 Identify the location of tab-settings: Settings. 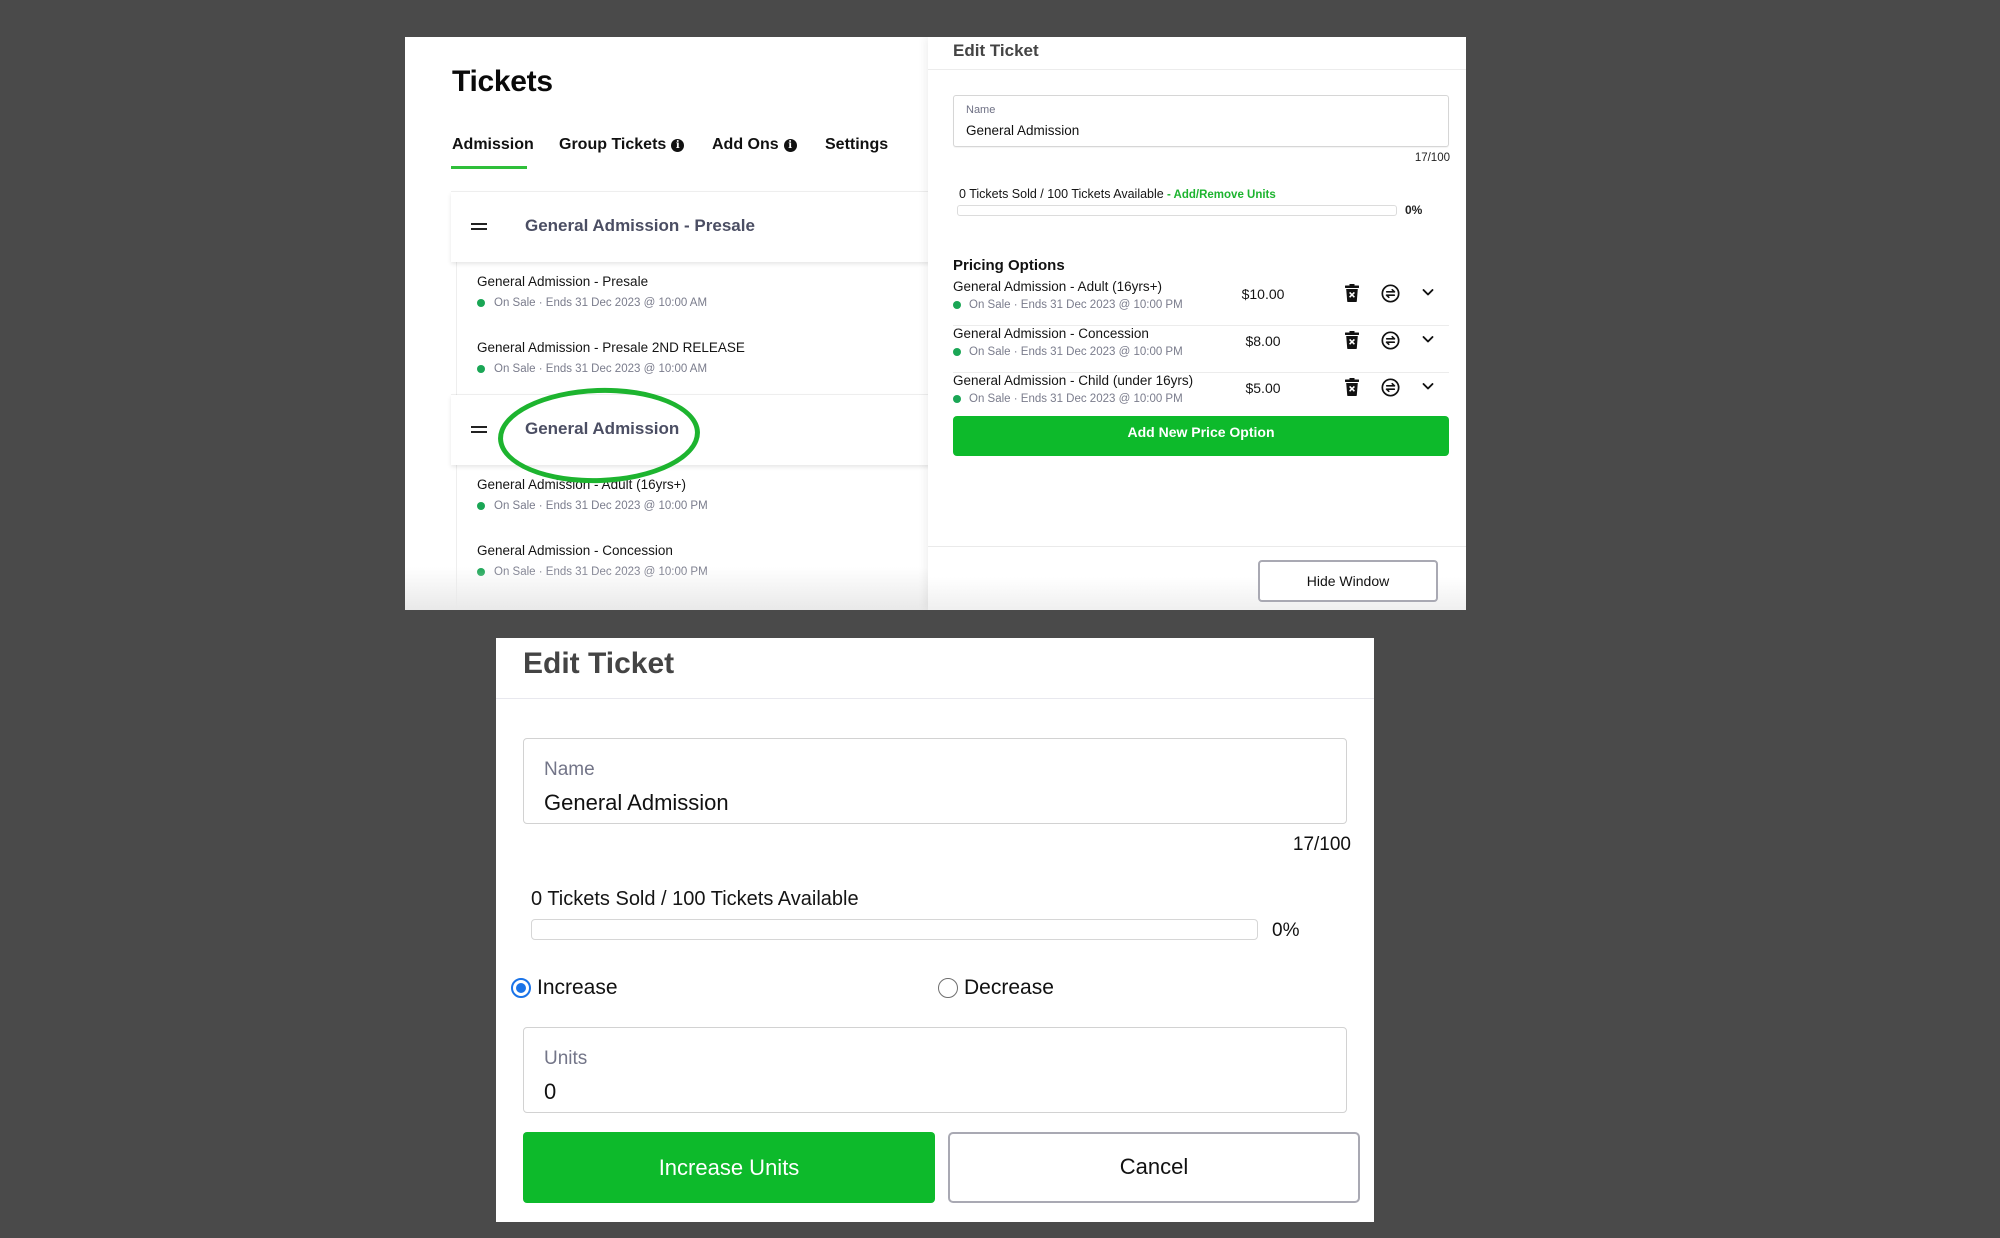
(856, 145).